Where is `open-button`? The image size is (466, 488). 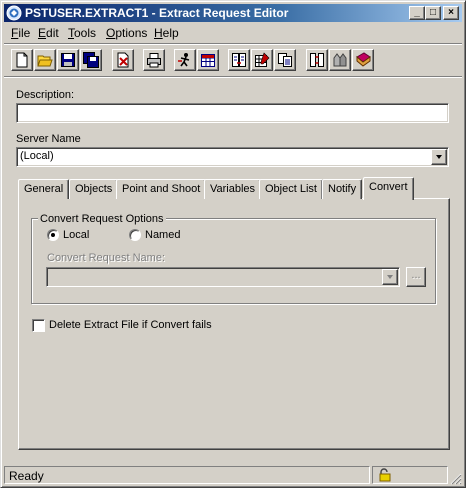
open-button is located at coordinates (45, 60).